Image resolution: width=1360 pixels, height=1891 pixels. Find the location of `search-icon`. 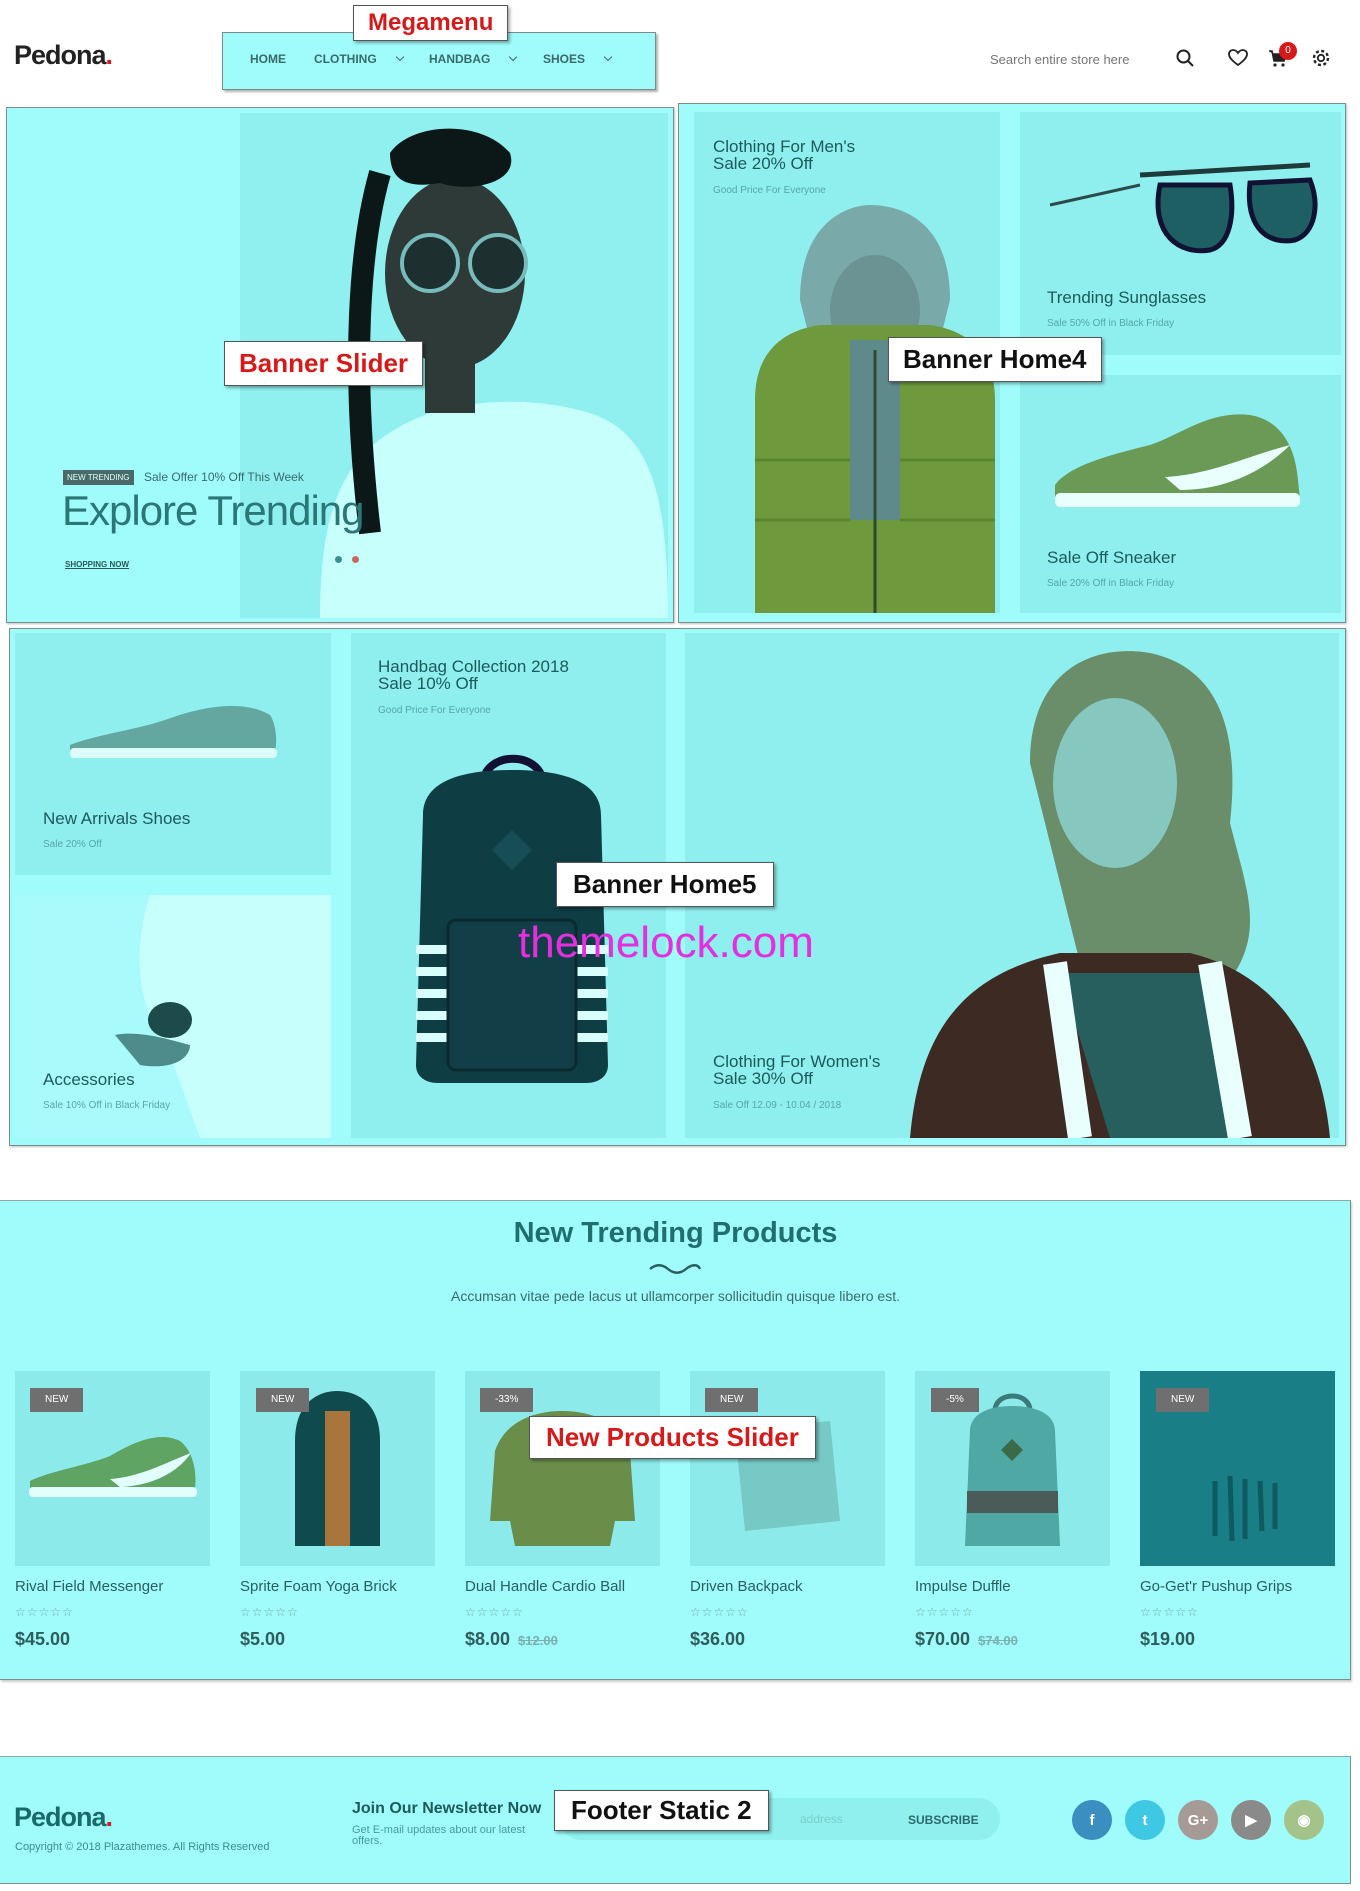

search-icon is located at coordinates (1185, 58).